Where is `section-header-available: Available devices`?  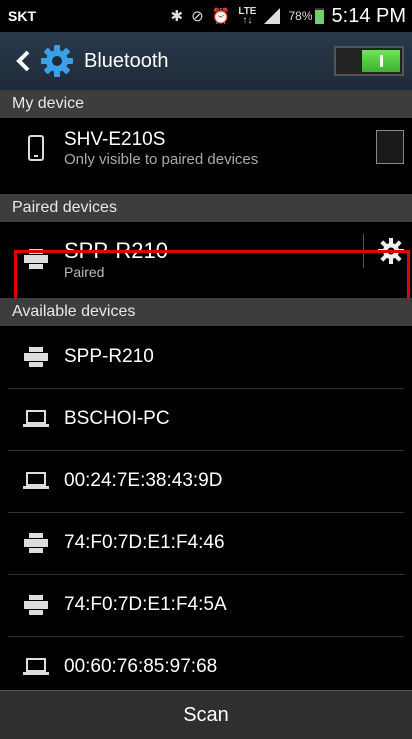 section-header-available: Available devices is located at coordinates (206, 312).